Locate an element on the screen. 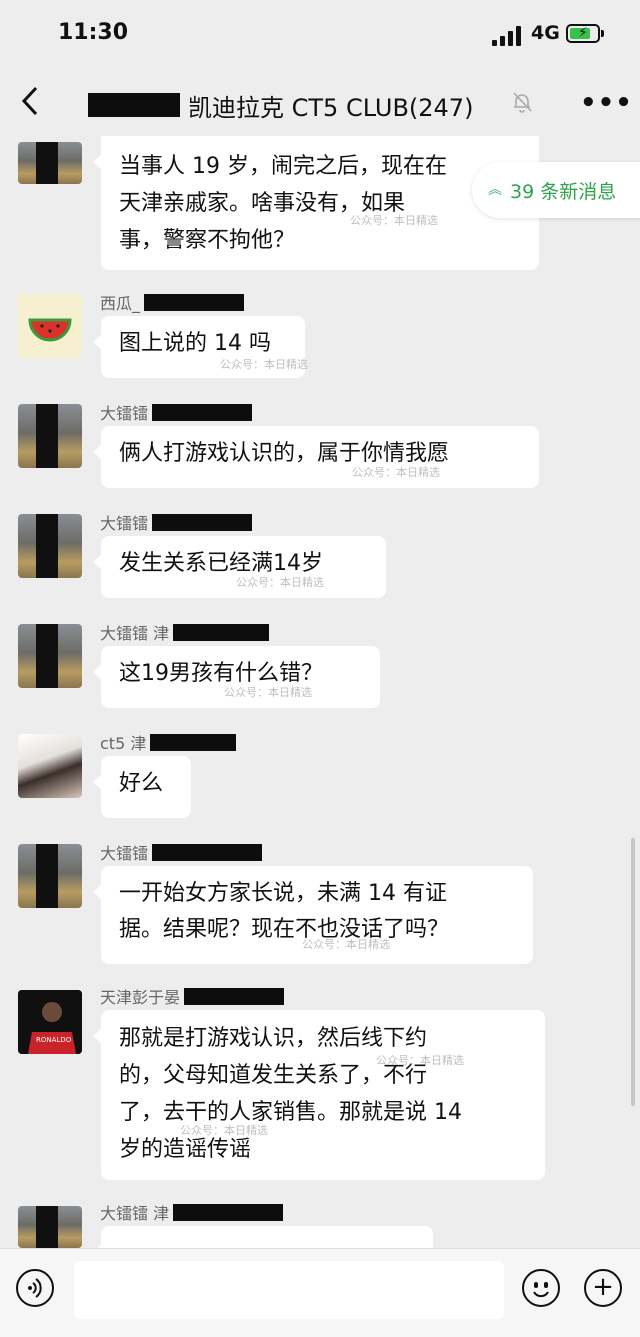 This screenshot has height=1337, width=640. message-text: 发生关系已经满14岁 is located at coordinates (221, 563).